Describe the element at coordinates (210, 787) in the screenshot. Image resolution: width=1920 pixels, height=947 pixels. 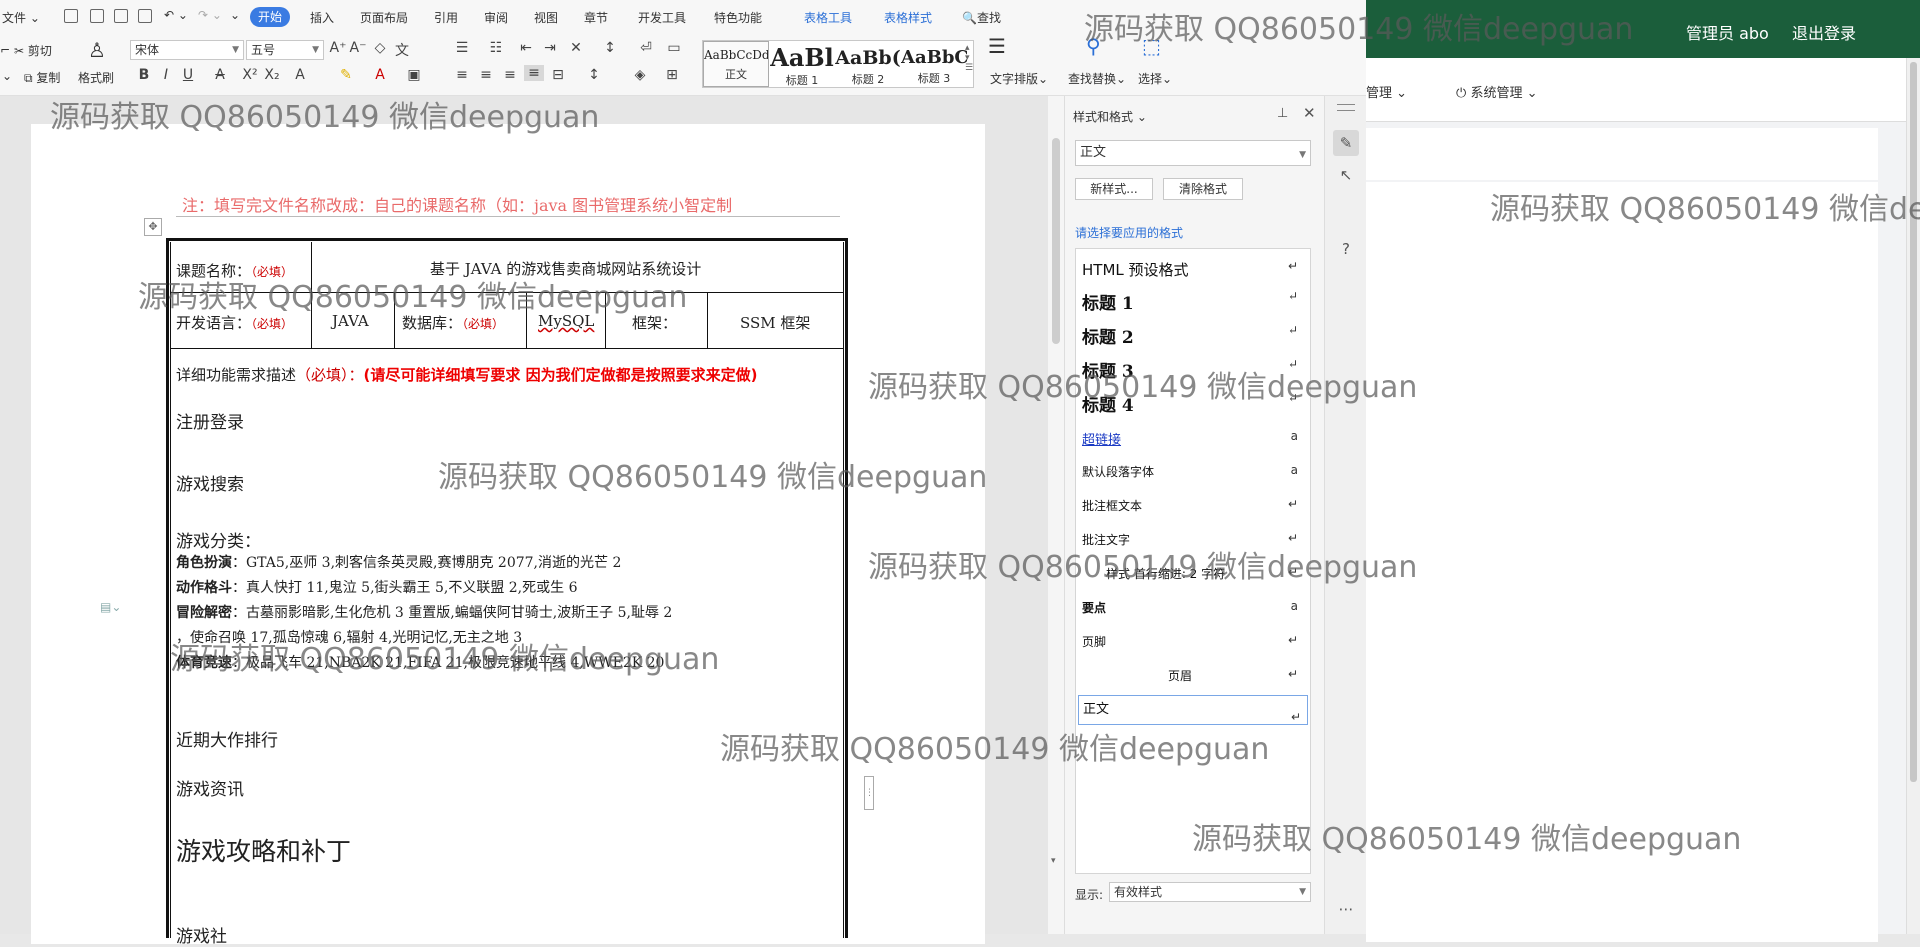
I see `item-news: 游戏资讯` at that location.